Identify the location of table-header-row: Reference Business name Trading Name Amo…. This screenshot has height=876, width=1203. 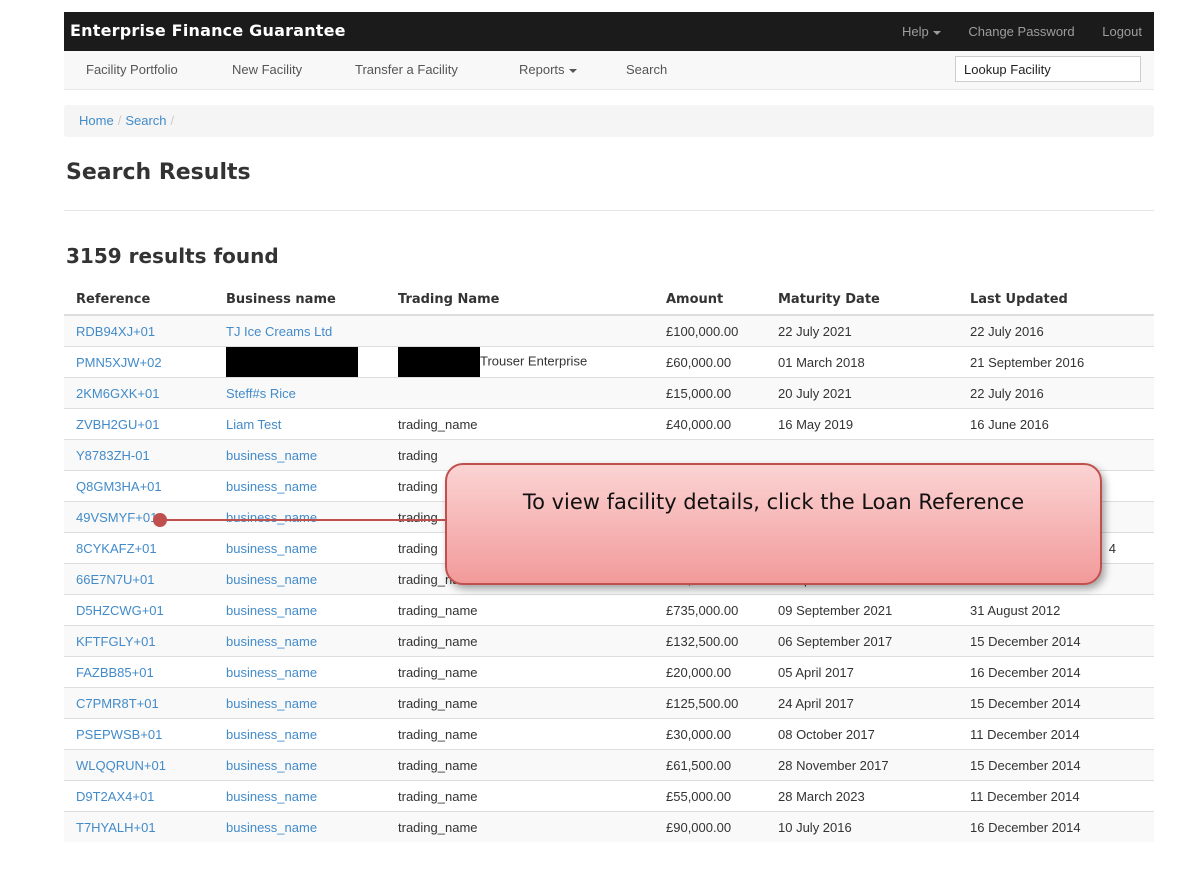
(609, 300).